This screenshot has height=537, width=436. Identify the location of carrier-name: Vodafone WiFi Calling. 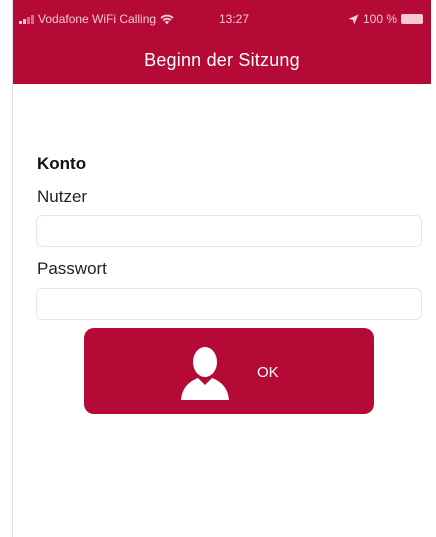
(97, 19).